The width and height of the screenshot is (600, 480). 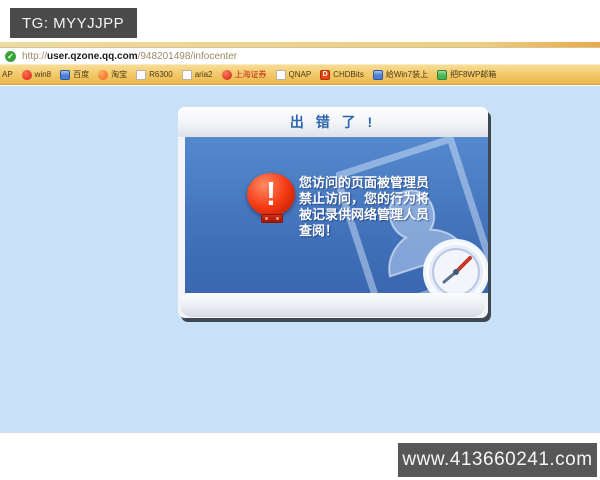 I want to click on alert-ball: !, so click(x=271, y=194).